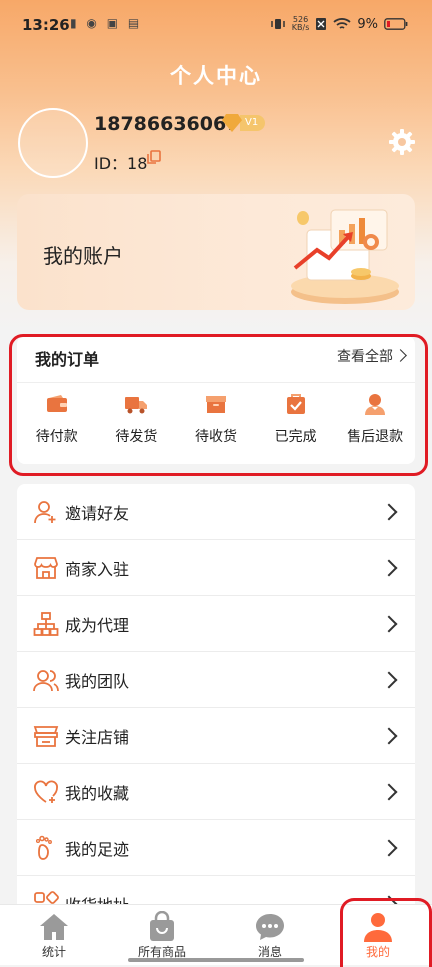 Image resolution: width=432 pixels, height=967 pixels. I want to click on vibrate-icon, so click(278, 24).